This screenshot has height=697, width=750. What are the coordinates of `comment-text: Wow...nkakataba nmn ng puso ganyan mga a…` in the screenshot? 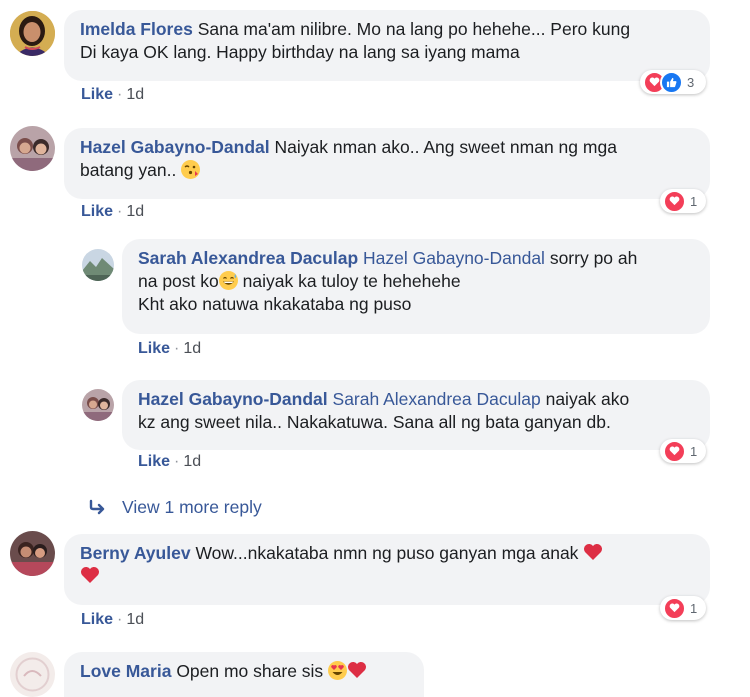 It's located at (387, 553).